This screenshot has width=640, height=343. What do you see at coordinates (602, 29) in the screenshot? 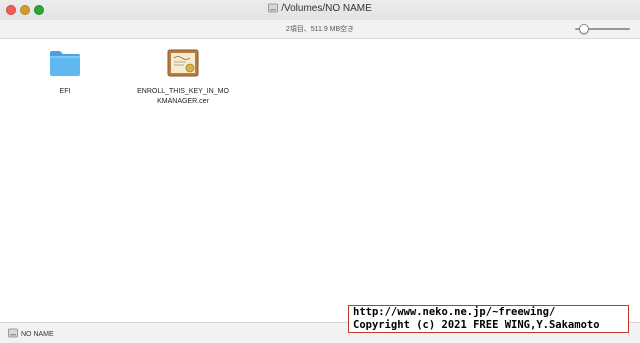
I see `icon-size-slider` at bounding box center [602, 29].